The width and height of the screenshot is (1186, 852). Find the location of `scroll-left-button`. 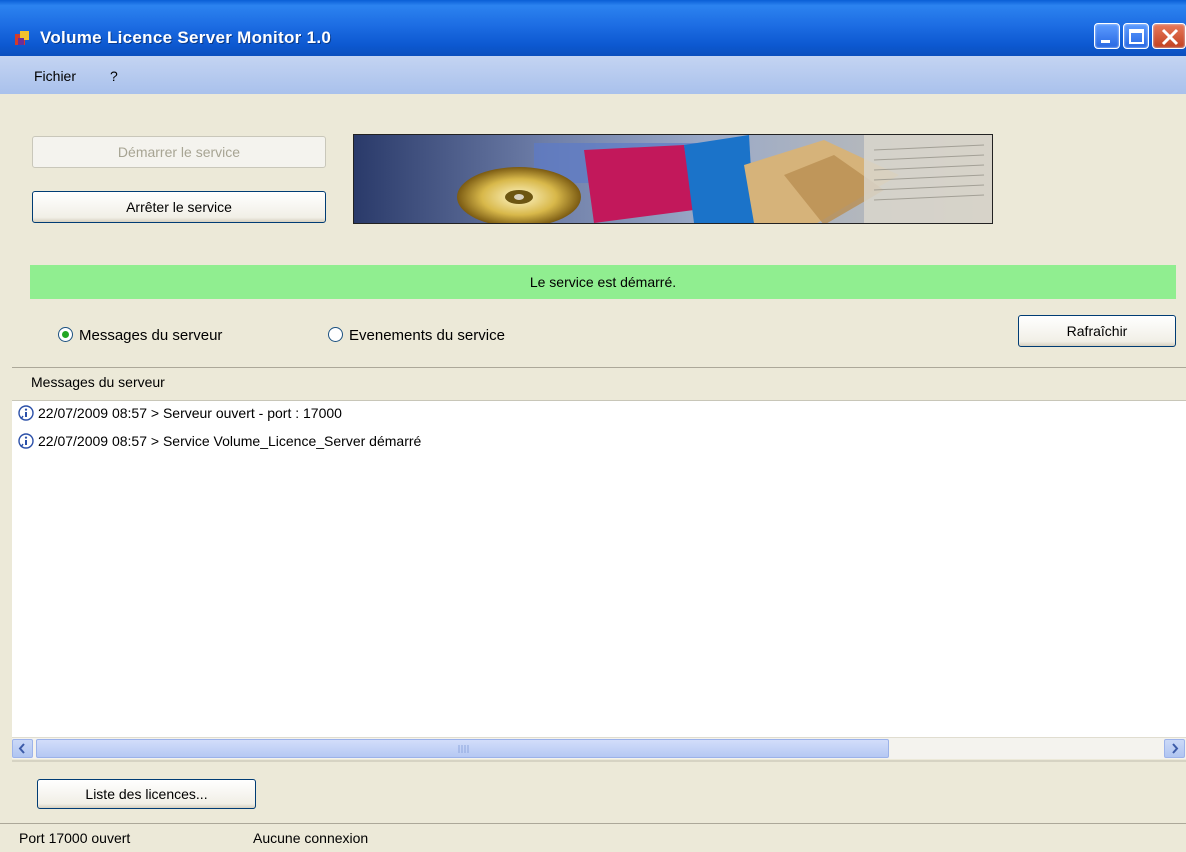

scroll-left-button is located at coordinates (22, 748).